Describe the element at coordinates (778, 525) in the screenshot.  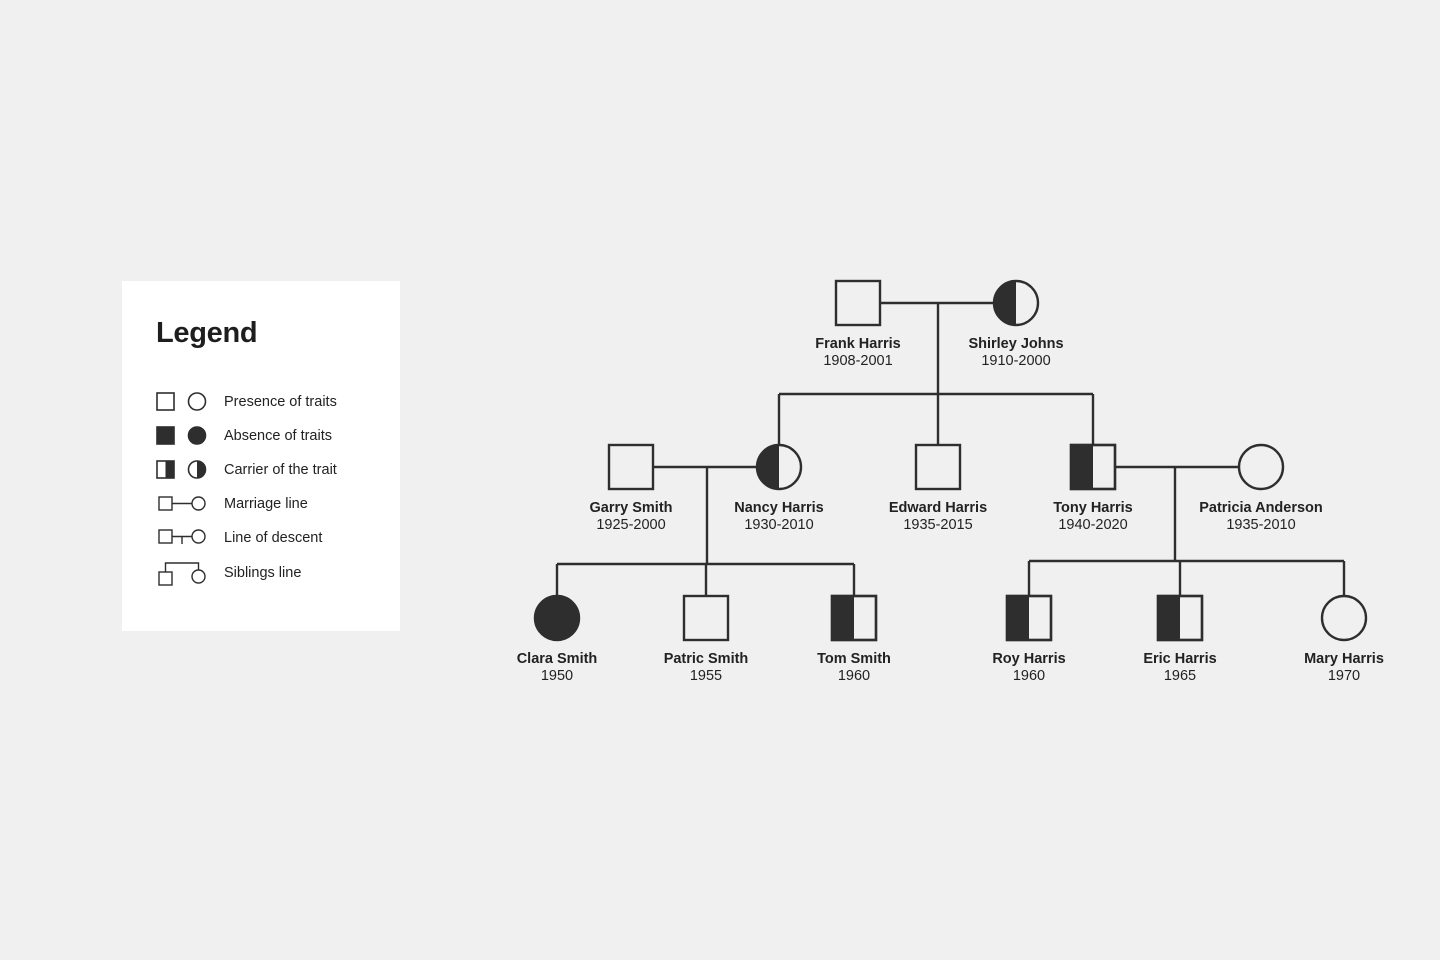
I see `person-years: 1930-2010` at that location.